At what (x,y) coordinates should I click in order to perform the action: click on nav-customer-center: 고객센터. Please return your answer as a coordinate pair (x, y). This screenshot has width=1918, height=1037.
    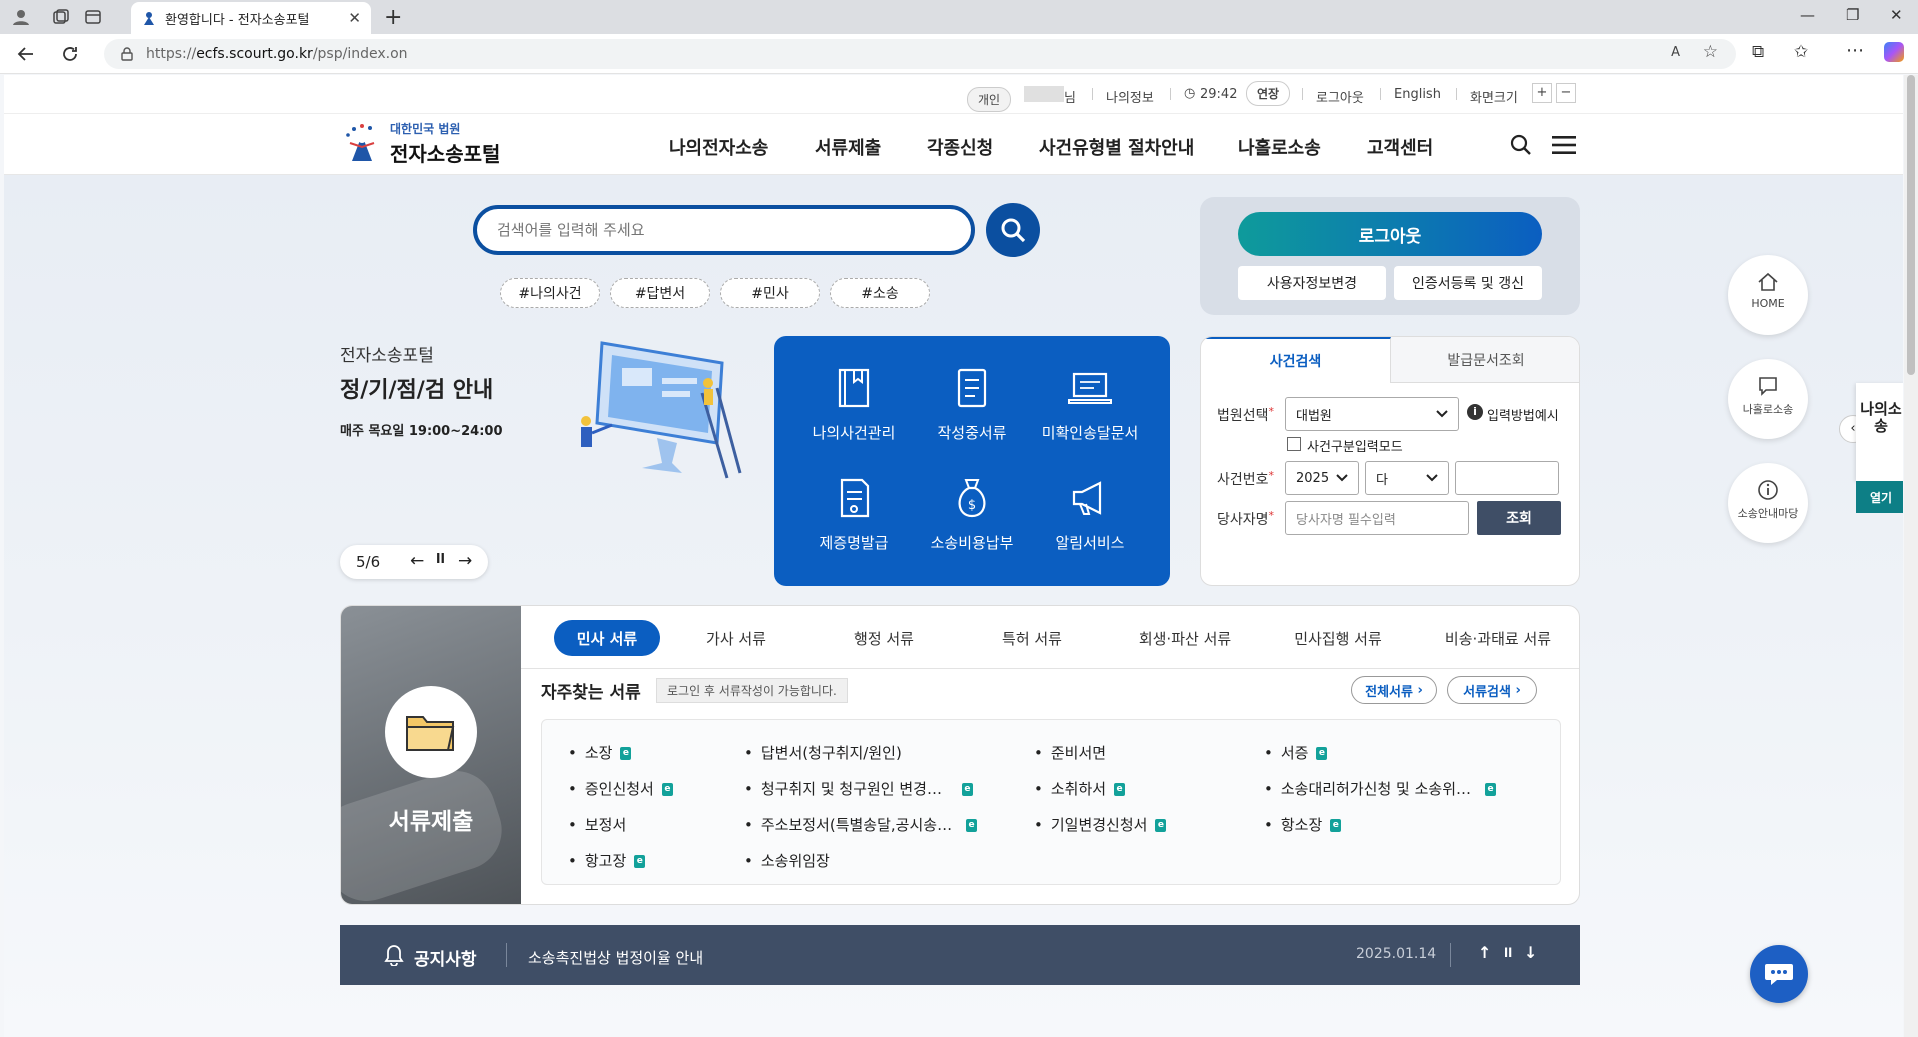
    Looking at the image, I should click on (1400, 147).